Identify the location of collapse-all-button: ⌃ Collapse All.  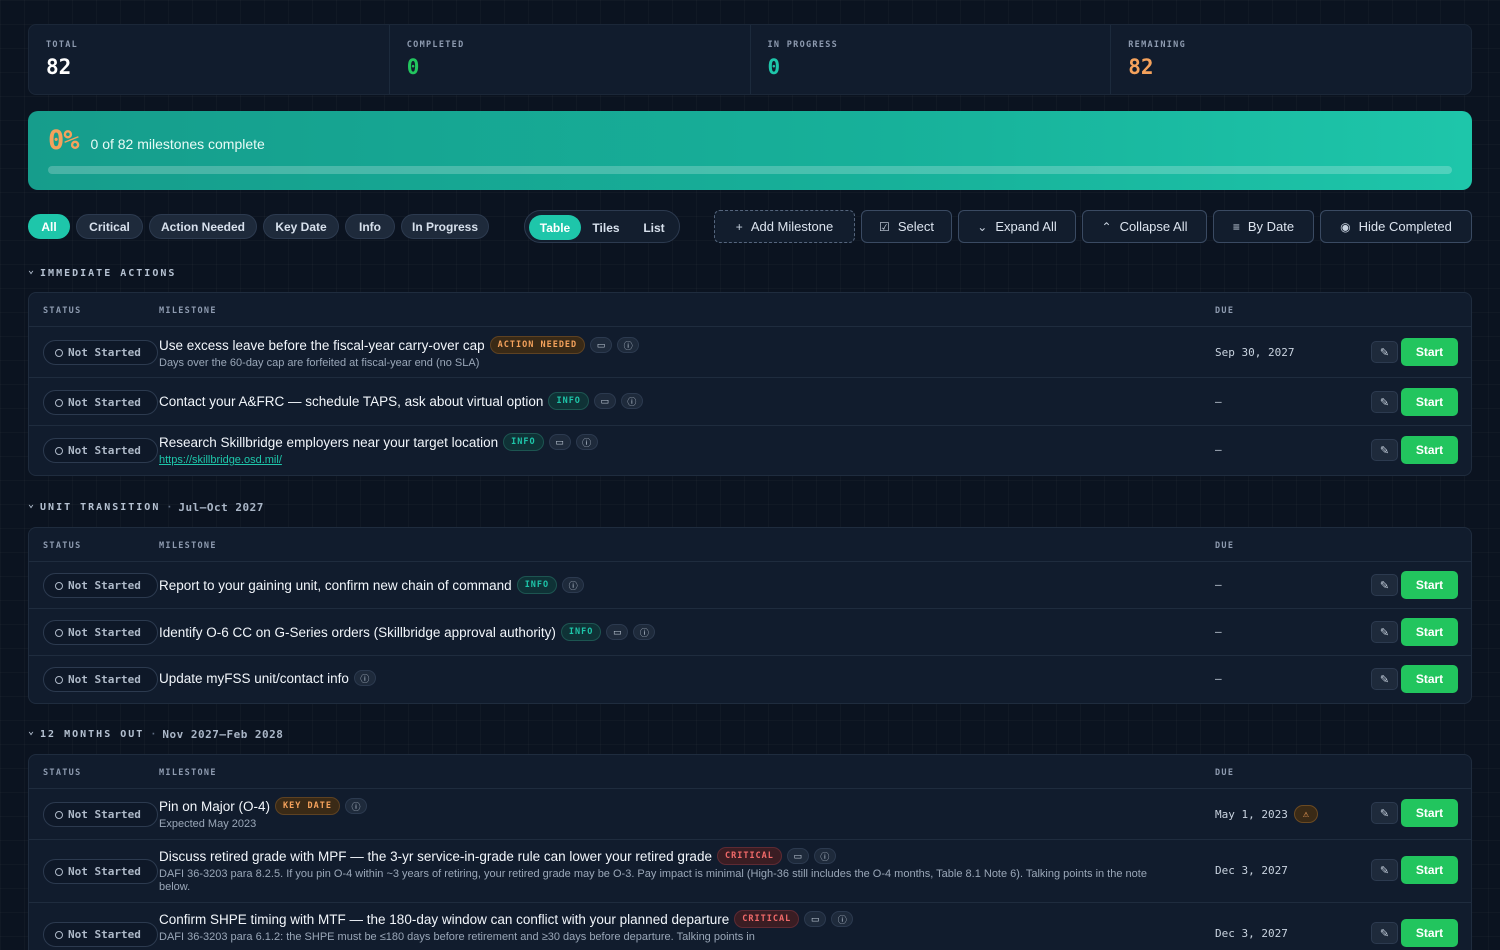
(1144, 226).